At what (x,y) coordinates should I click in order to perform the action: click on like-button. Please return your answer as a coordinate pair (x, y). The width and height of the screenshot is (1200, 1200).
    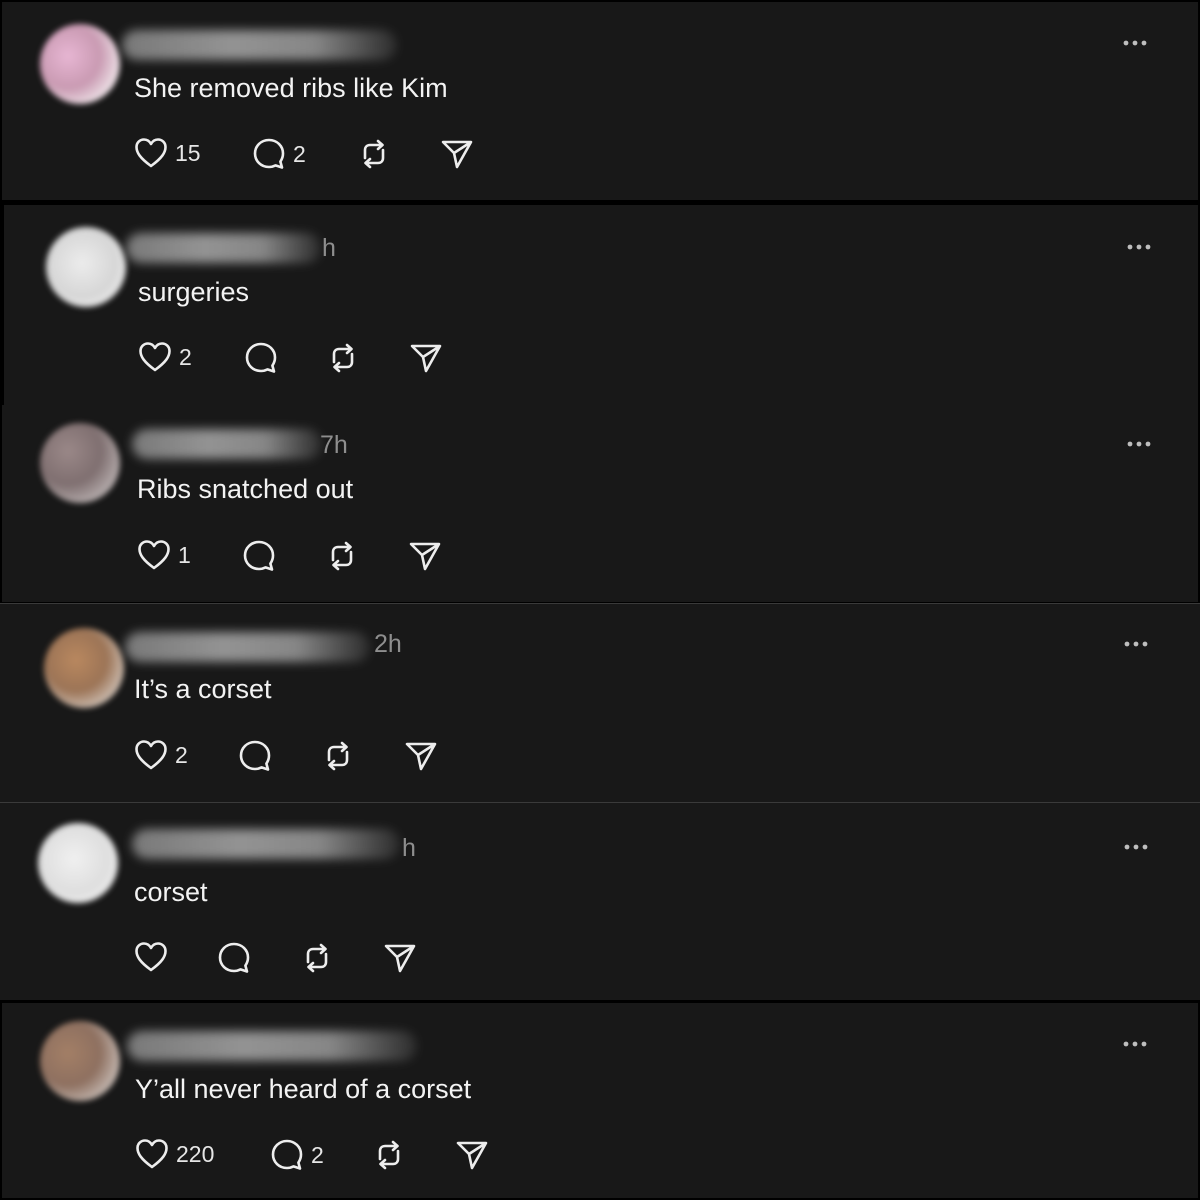
    Looking at the image, I should click on (154, 957).